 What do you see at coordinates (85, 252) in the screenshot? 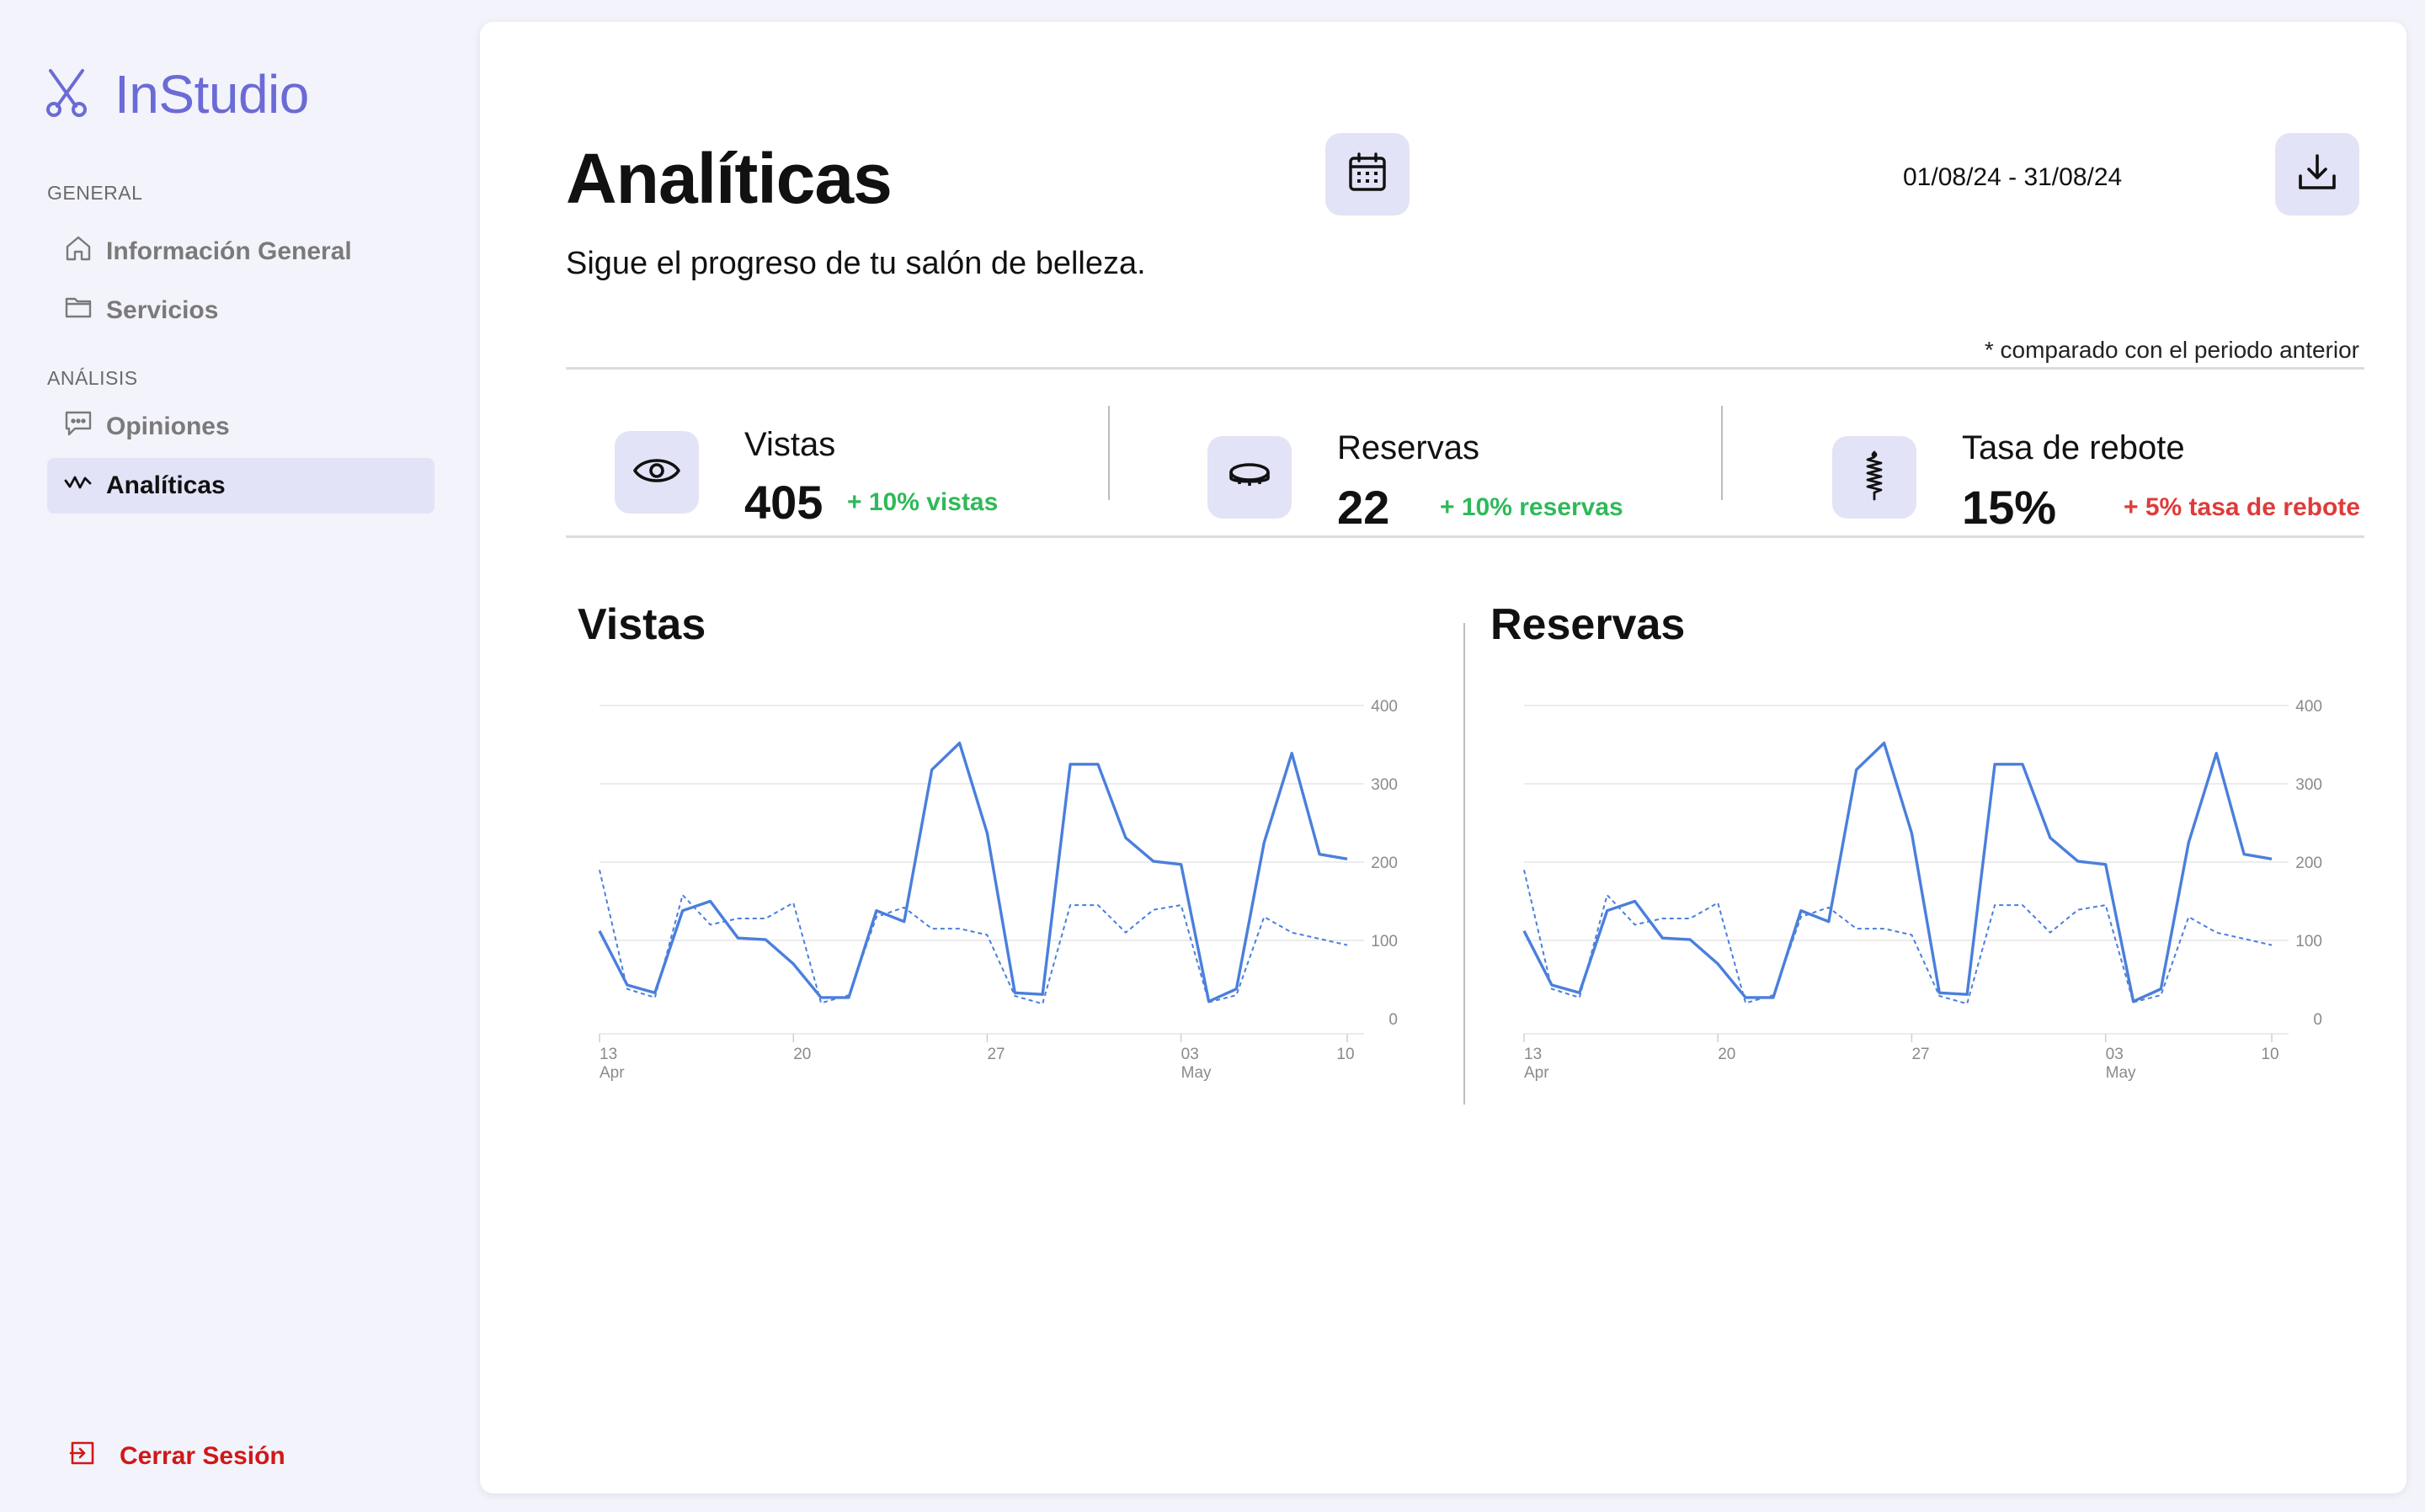
I see `home-icon` at bounding box center [85, 252].